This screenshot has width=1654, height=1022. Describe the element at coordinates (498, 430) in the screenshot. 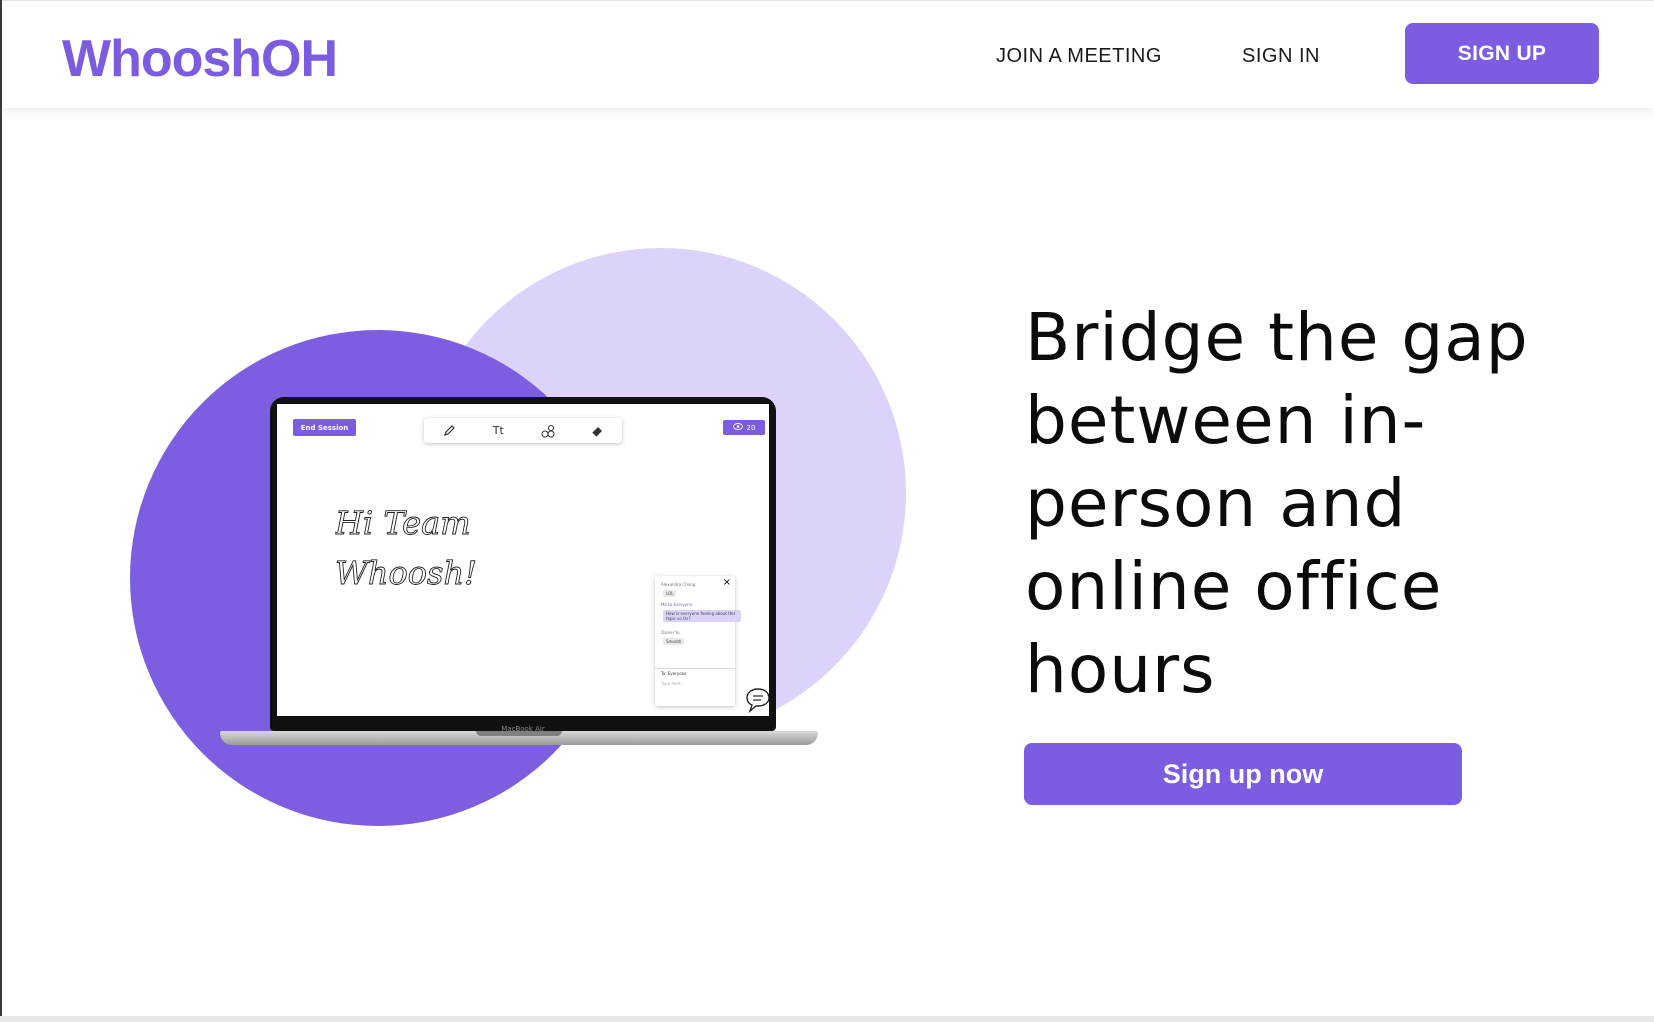

I see `text-icon: Tt` at that location.